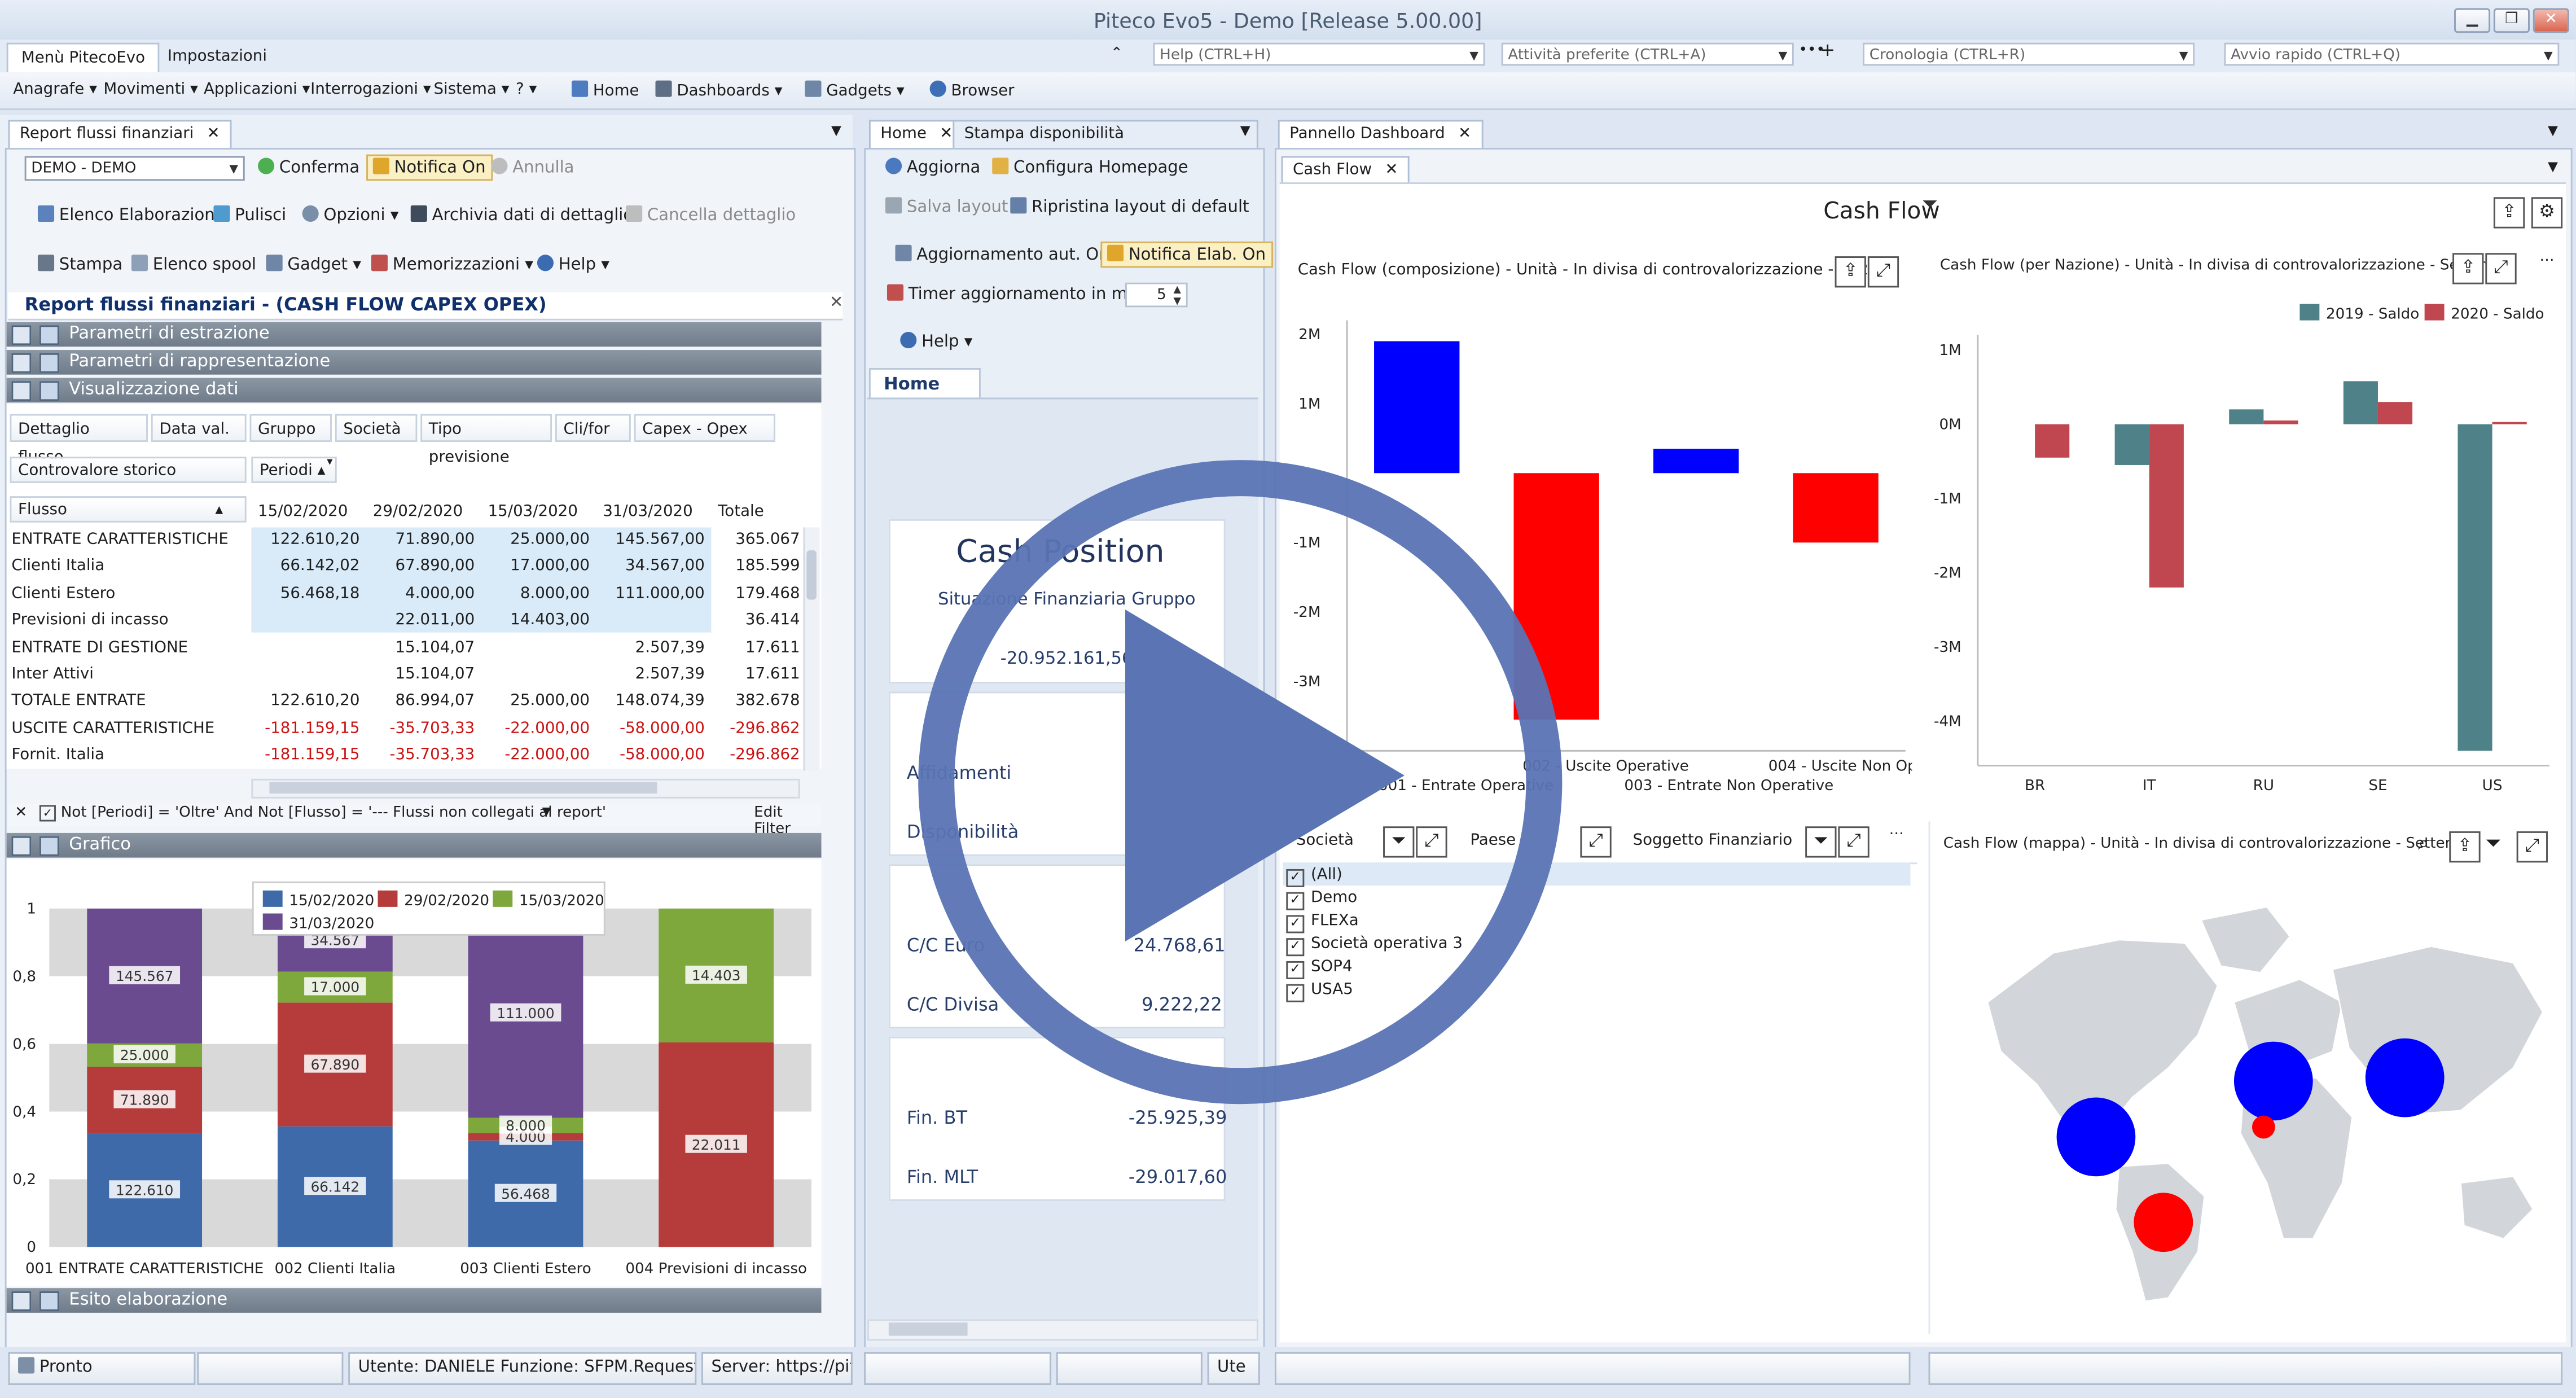 The image size is (2576, 1398). I want to click on aggiornamento-aut-button: Aggiornamento aut. On, so click(1002, 255).